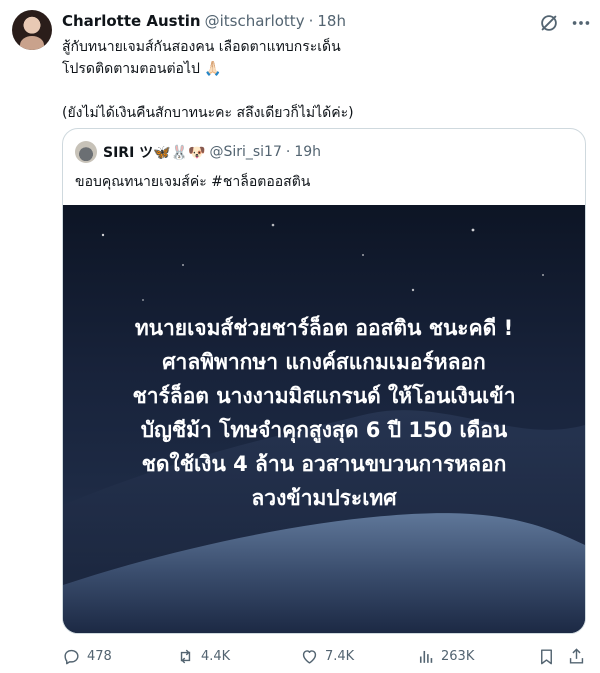 This screenshot has width=600, height=673. What do you see at coordinates (185, 656) in the screenshot?
I see `repost-icon` at bounding box center [185, 656].